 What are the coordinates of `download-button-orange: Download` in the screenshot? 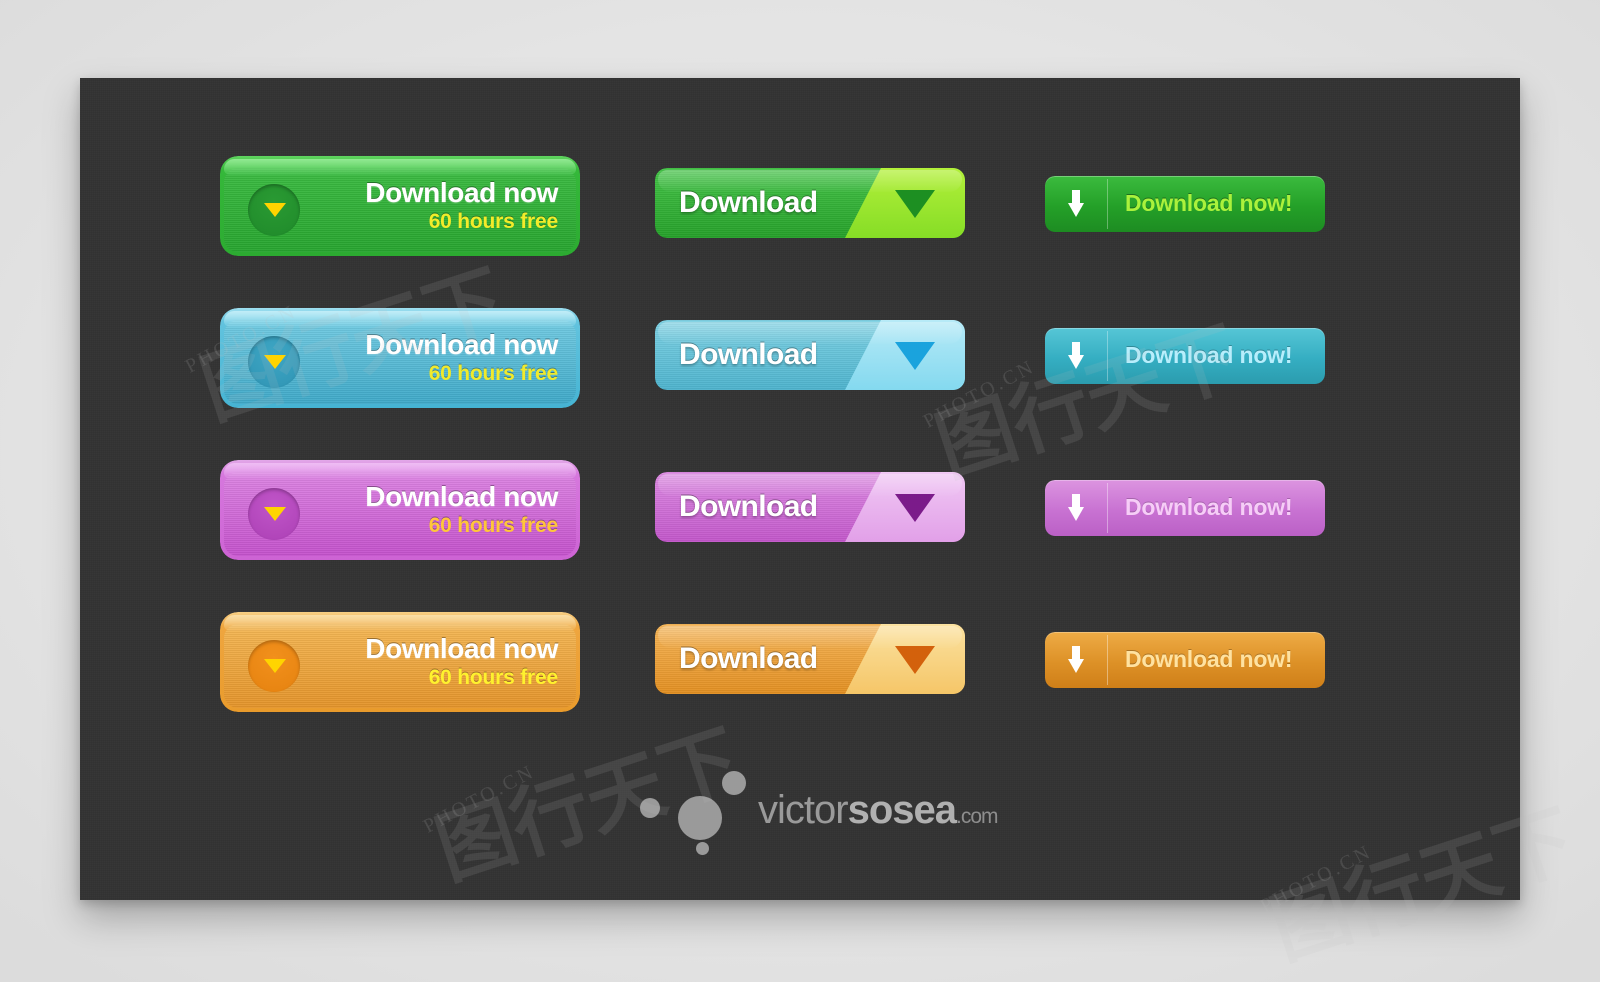 It's located at (810, 659).